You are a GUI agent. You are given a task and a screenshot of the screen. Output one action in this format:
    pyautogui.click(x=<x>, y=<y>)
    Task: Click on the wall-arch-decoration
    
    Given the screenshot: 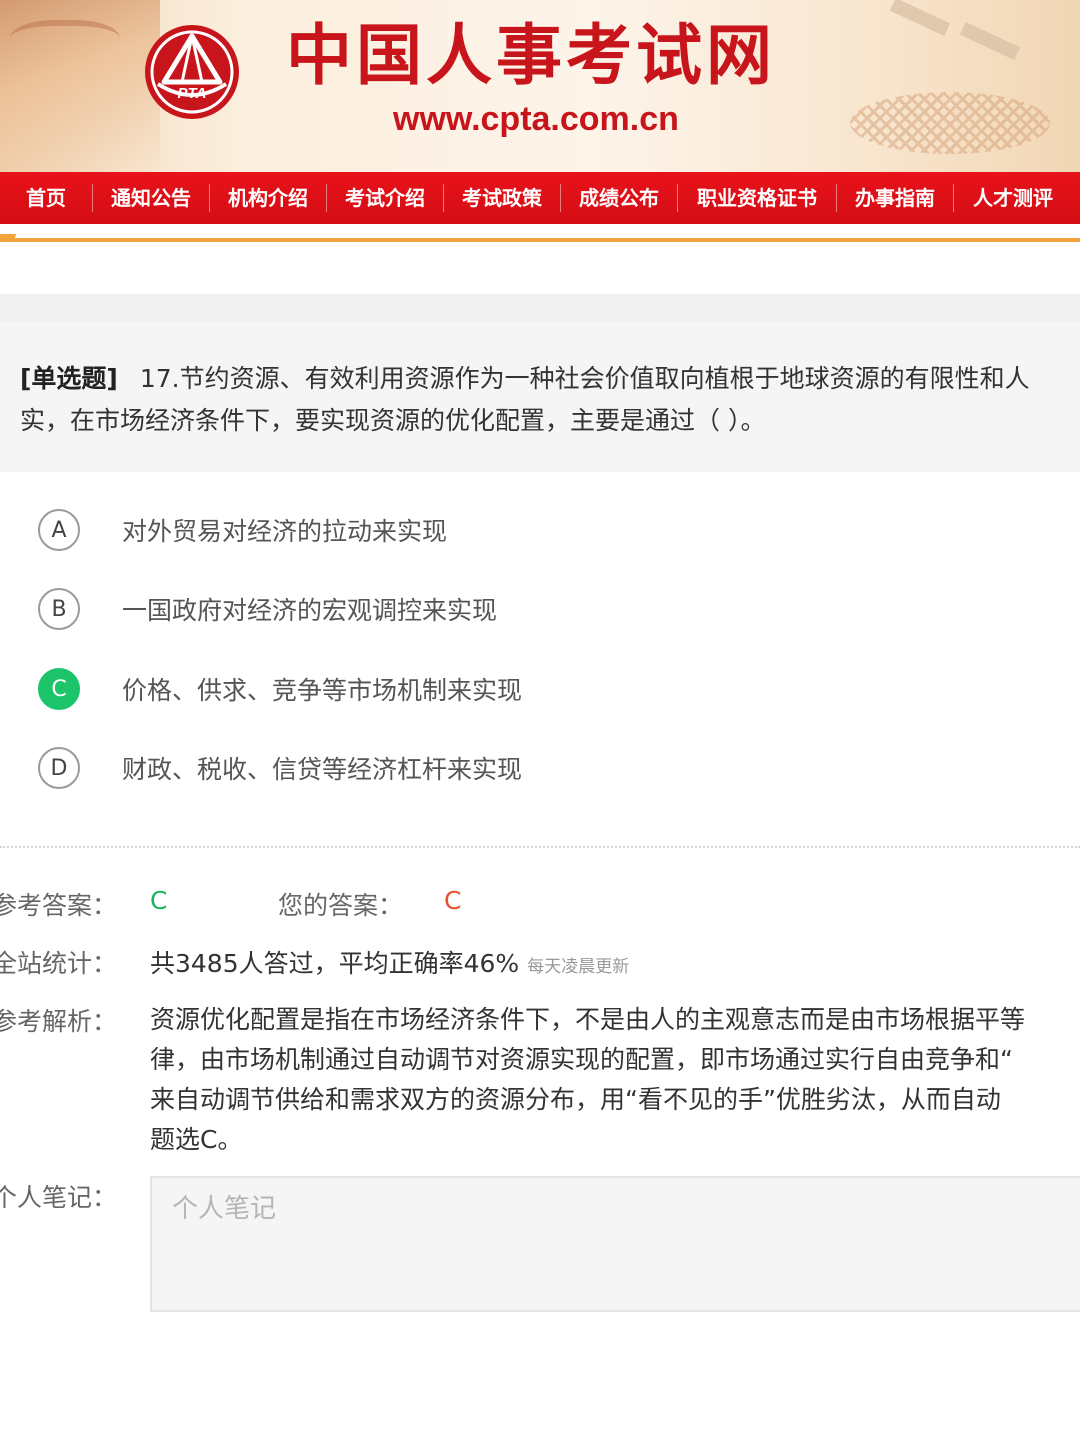 What is the action you would take?
    pyautogui.click(x=65, y=43)
    